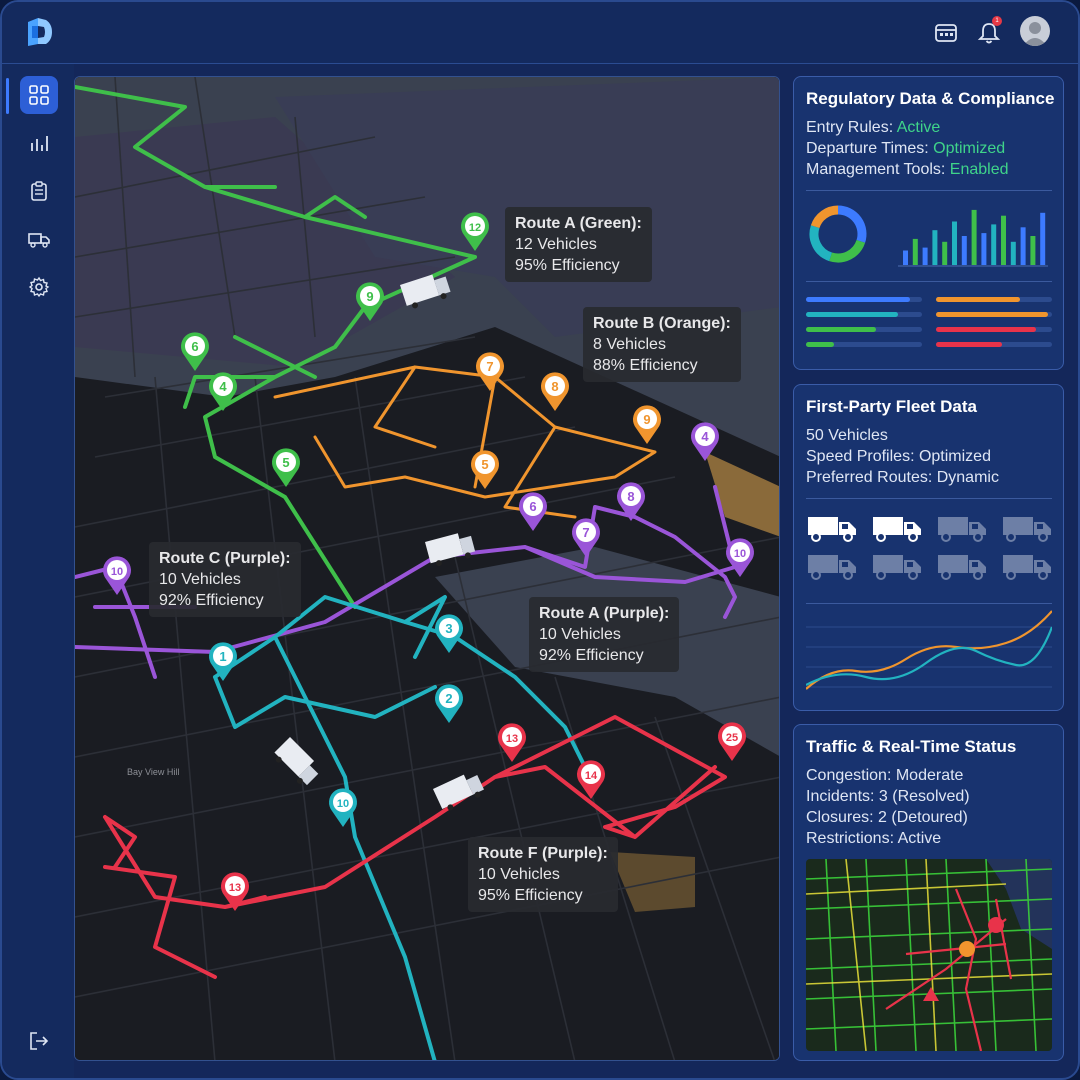 This screenshot has width=1080, height=1080. I want to click on marker-label: 14, so click(591, 776).